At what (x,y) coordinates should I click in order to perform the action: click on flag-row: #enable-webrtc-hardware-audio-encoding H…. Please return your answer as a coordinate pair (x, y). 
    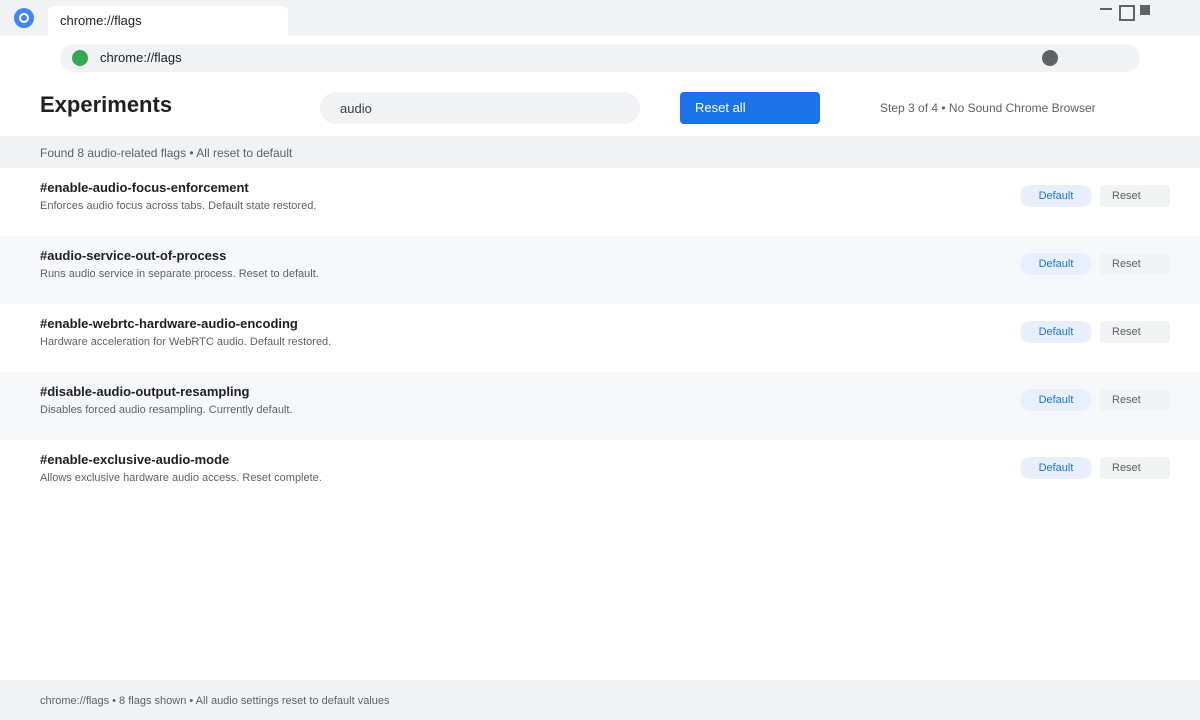
    Looking at the image, I should click on (600, 338).